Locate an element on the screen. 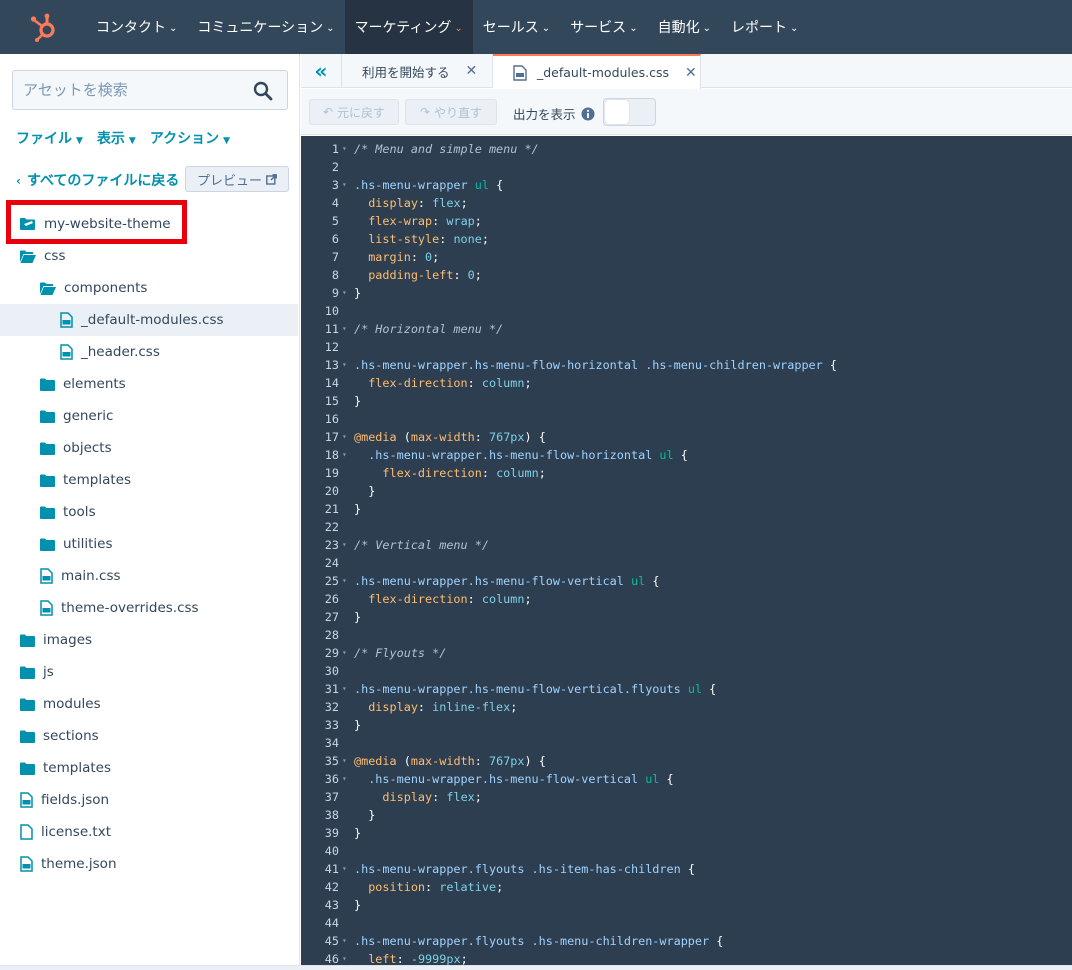  code-line: 19 flex-direction: column; is located at coordinates (686, 473).